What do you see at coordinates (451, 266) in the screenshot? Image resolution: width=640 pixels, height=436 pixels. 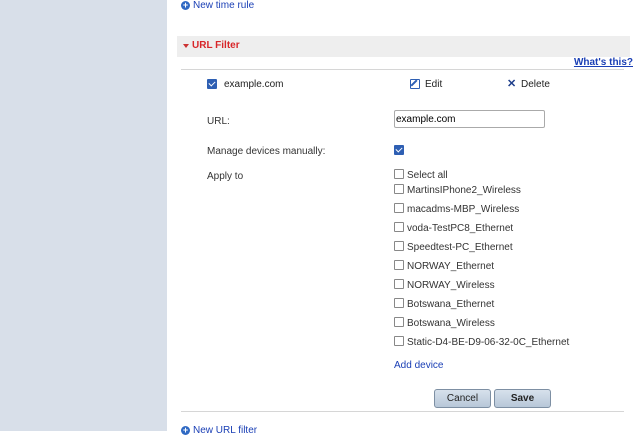 I see `device-label: NORWAY_Ethernet` at bounding box center [451, 266].